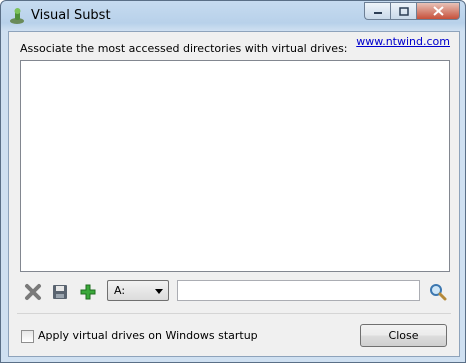  Describe the element at coordinates (438, 292) in the screenshot. I see `browse-magnifier-icon` at that location.